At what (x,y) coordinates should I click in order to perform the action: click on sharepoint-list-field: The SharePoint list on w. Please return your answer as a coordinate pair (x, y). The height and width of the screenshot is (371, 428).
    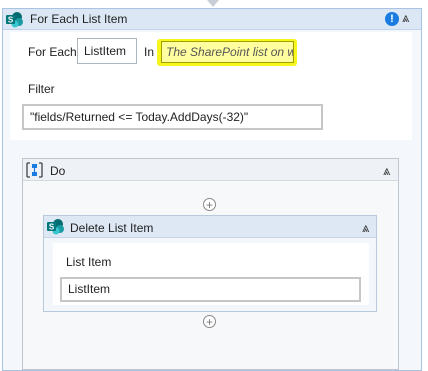
    Looking at the image, I should click on (227, 52).